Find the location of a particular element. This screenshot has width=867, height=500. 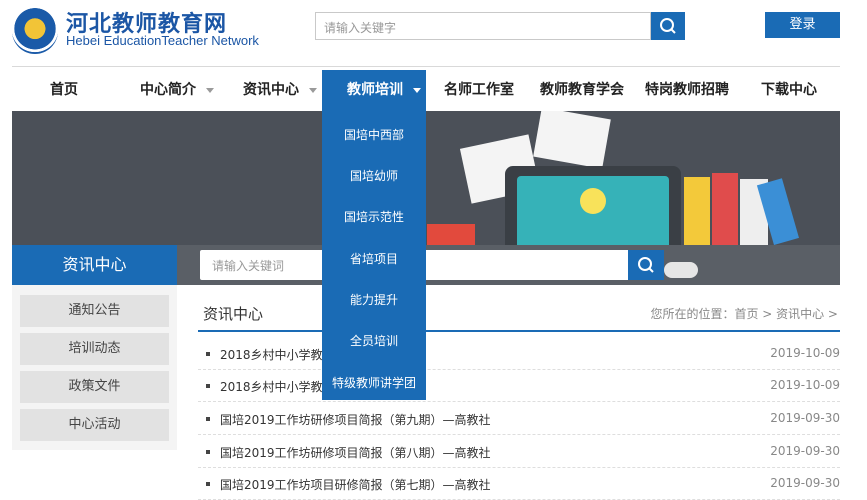

nav-downloads: 下载中心 is located at coordinates (789, 90).